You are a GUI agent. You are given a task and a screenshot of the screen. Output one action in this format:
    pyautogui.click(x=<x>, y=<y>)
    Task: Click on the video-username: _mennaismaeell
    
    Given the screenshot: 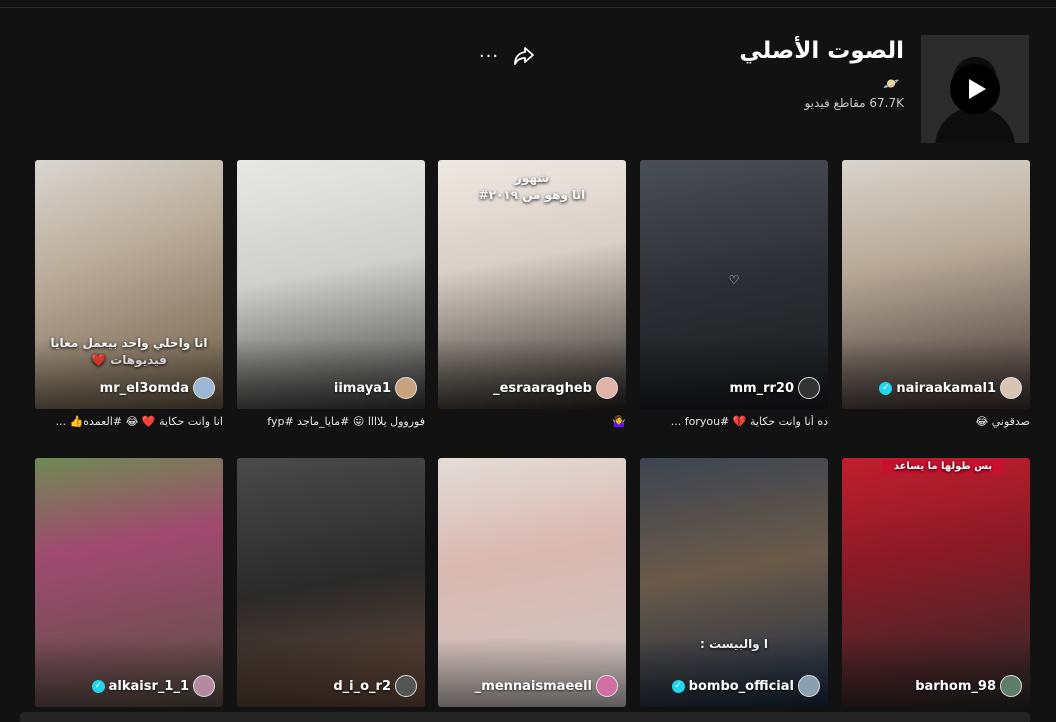 What is the action you would take?
    pyautogui.click(x=533, y=686)
    